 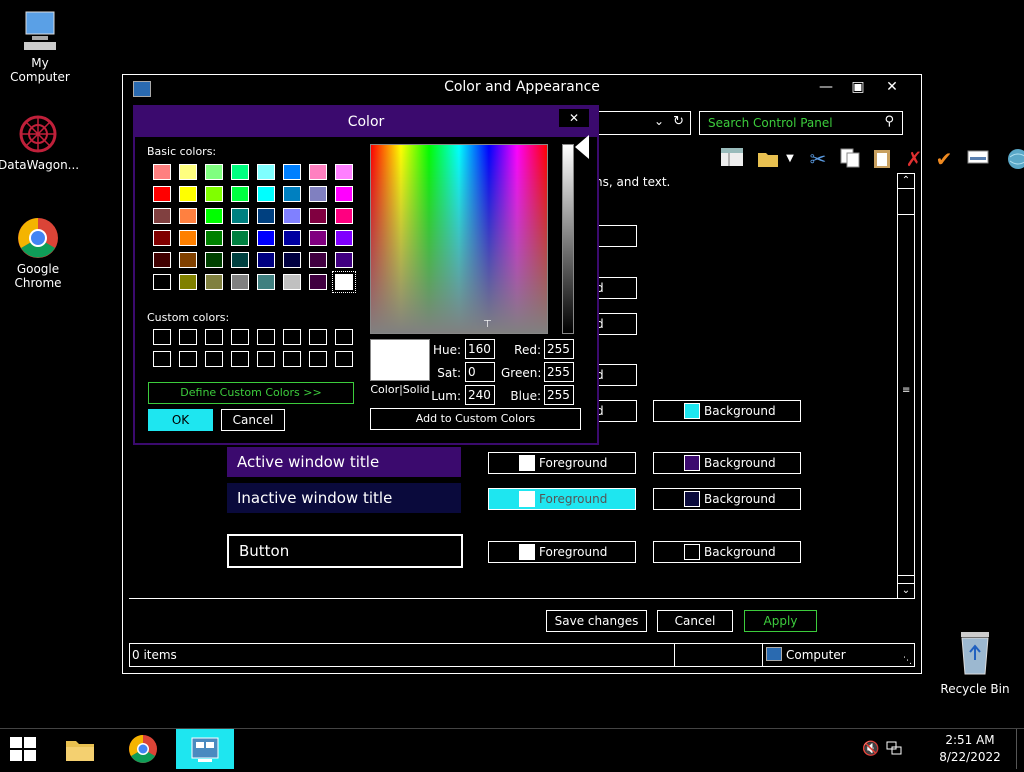 I want to click on dialog-close-button: ✕, so click(x=574, y=118).